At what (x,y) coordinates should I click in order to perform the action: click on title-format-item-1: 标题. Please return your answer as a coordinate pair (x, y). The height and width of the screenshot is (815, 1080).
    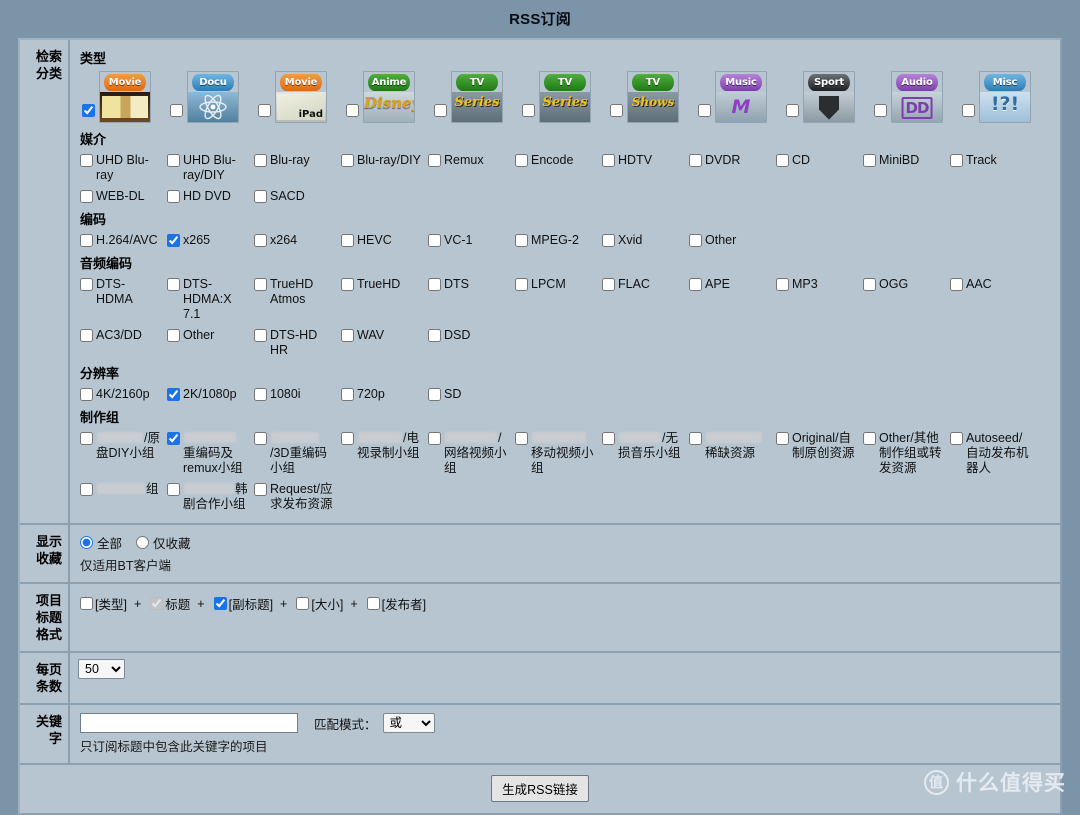
    Looking at the image, I should click on (170, 603).